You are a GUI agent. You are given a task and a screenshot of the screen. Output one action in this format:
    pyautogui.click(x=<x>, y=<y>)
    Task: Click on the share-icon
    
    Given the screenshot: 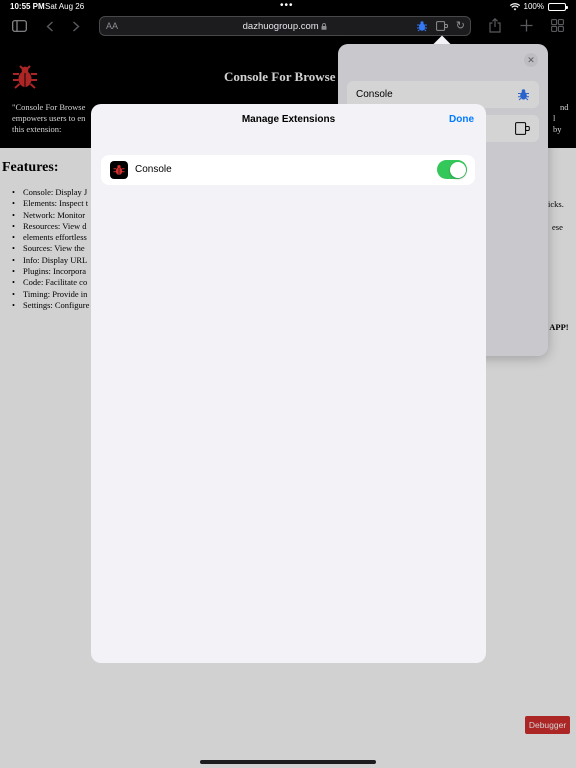 What is the action you would take?
    pyautogui.click(x=495, y=25)
    